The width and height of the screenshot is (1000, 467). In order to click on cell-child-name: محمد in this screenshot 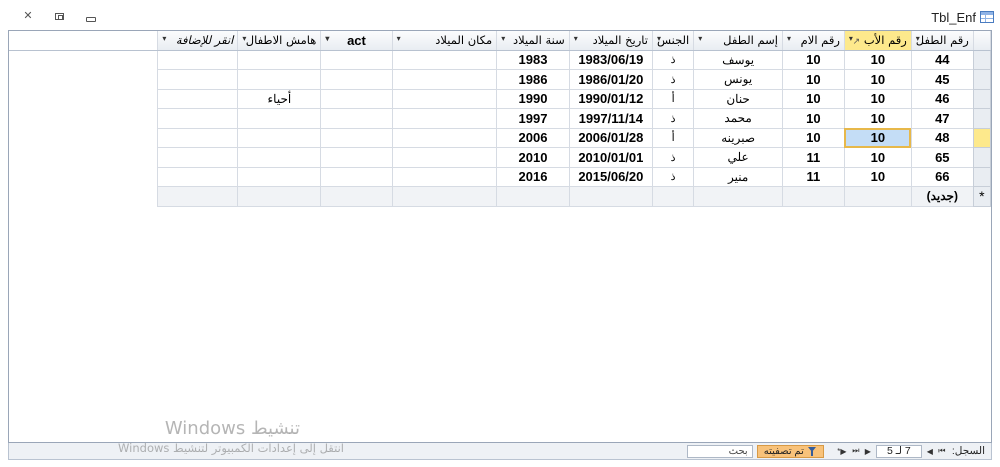, I will do `click(738, 118)`.